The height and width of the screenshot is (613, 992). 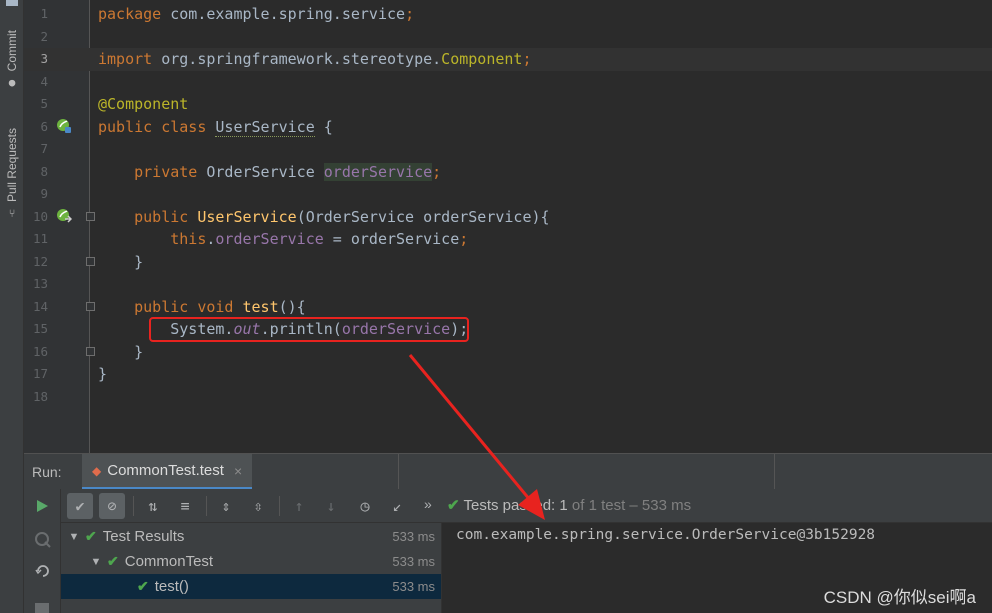 I want to click on run-config-icon: ◆, so click(x=97, y=470).